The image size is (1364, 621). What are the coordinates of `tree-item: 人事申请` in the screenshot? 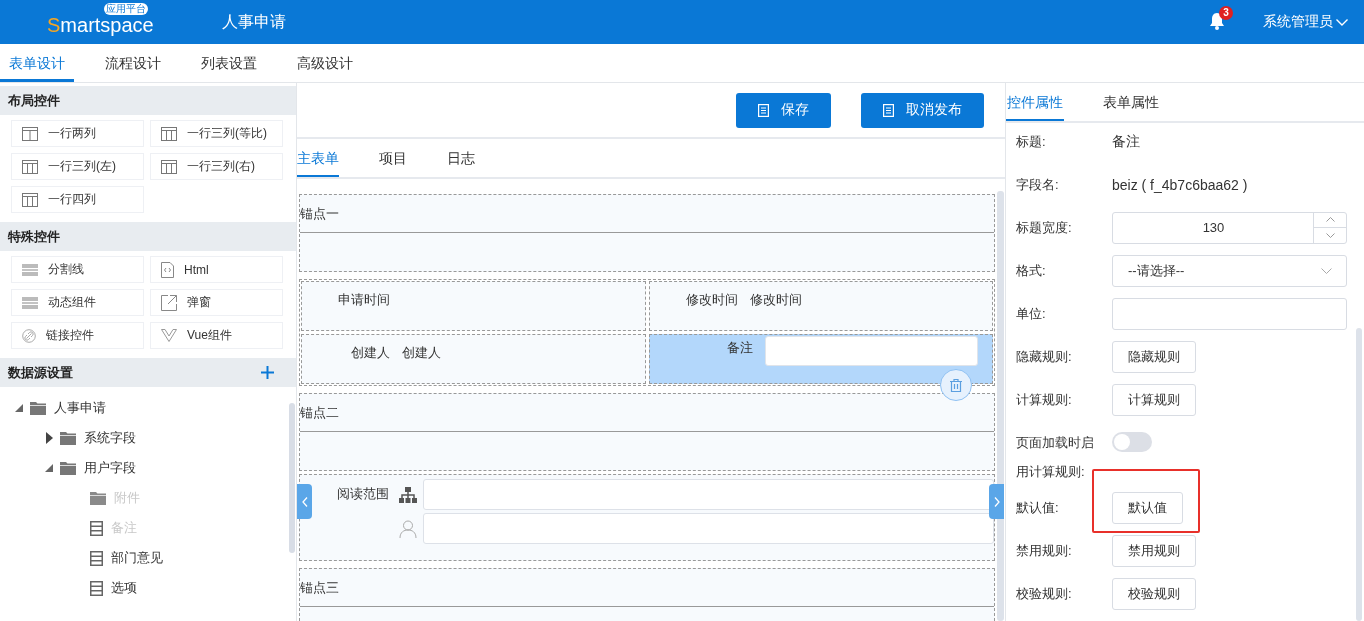 It's located at (80, 408).